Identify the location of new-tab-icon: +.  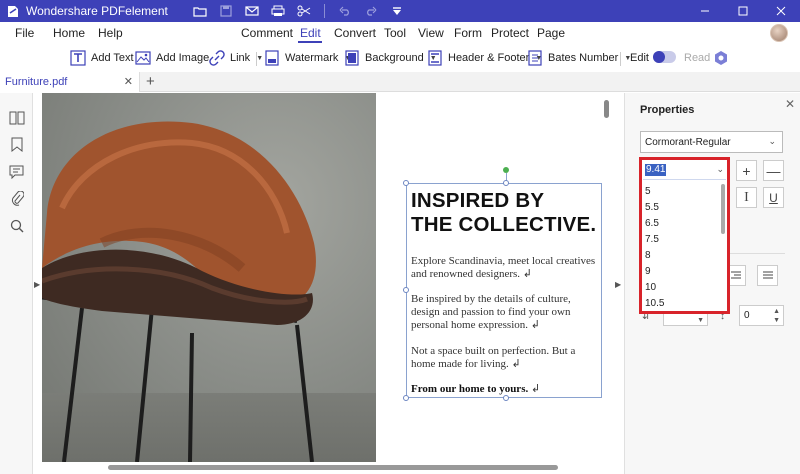
(150, 81).